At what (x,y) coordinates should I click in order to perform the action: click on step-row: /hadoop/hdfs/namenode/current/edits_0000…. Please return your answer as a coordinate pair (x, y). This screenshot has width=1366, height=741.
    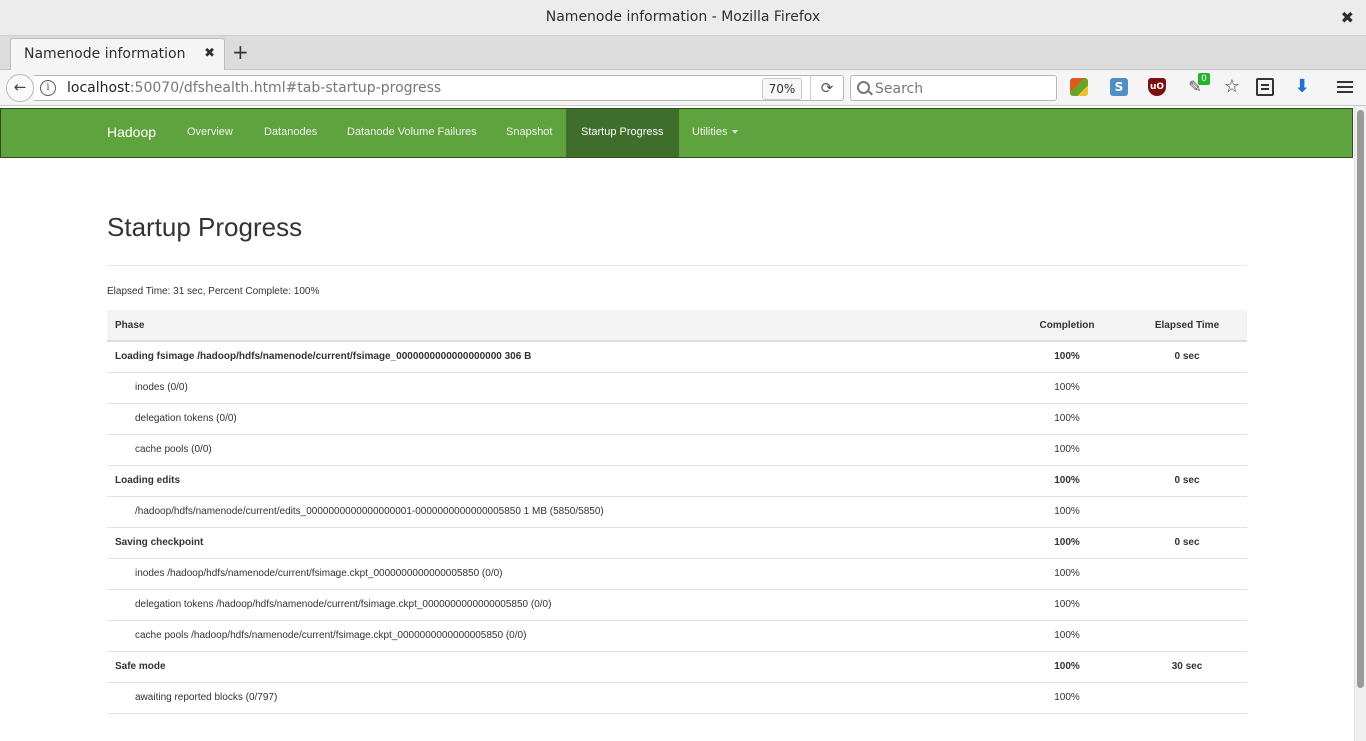
    Looking at the image, I should click on (677, 512).